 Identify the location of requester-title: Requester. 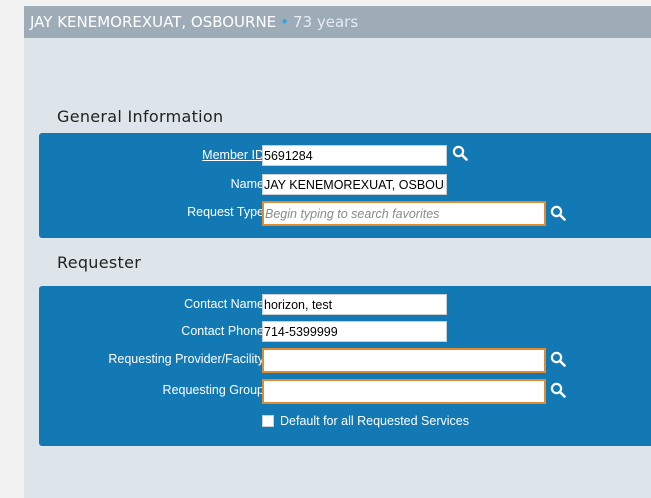
(99, 262).